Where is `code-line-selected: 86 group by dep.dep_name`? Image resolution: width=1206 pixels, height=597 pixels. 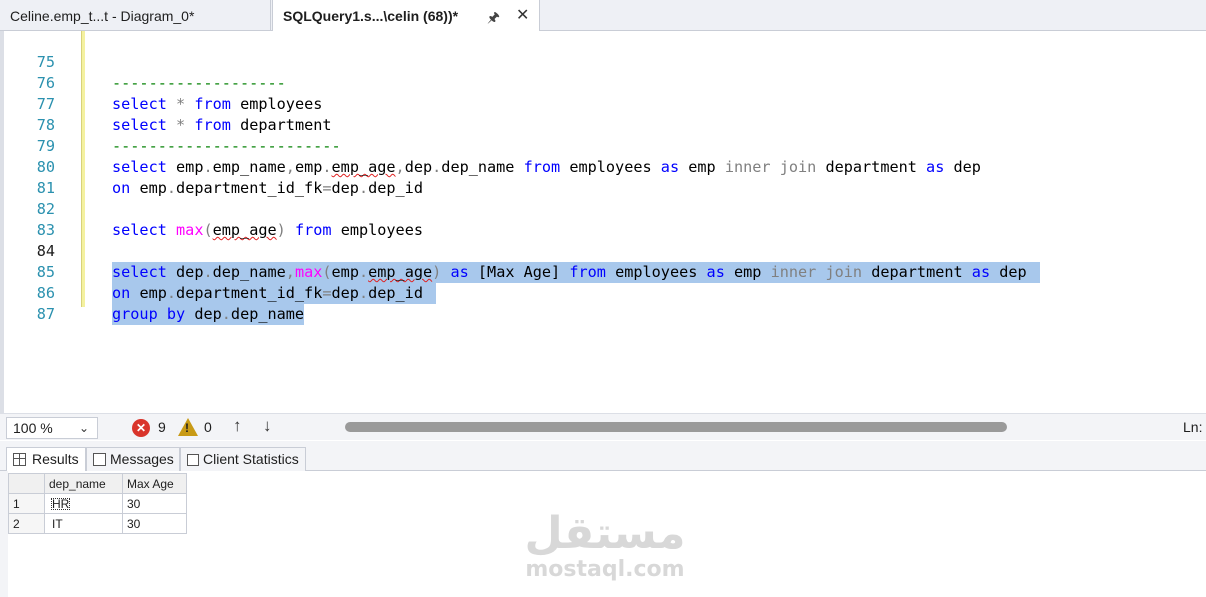
code-line-selected: 86 group by dep.dep_name is located at coordinates (603, 293).